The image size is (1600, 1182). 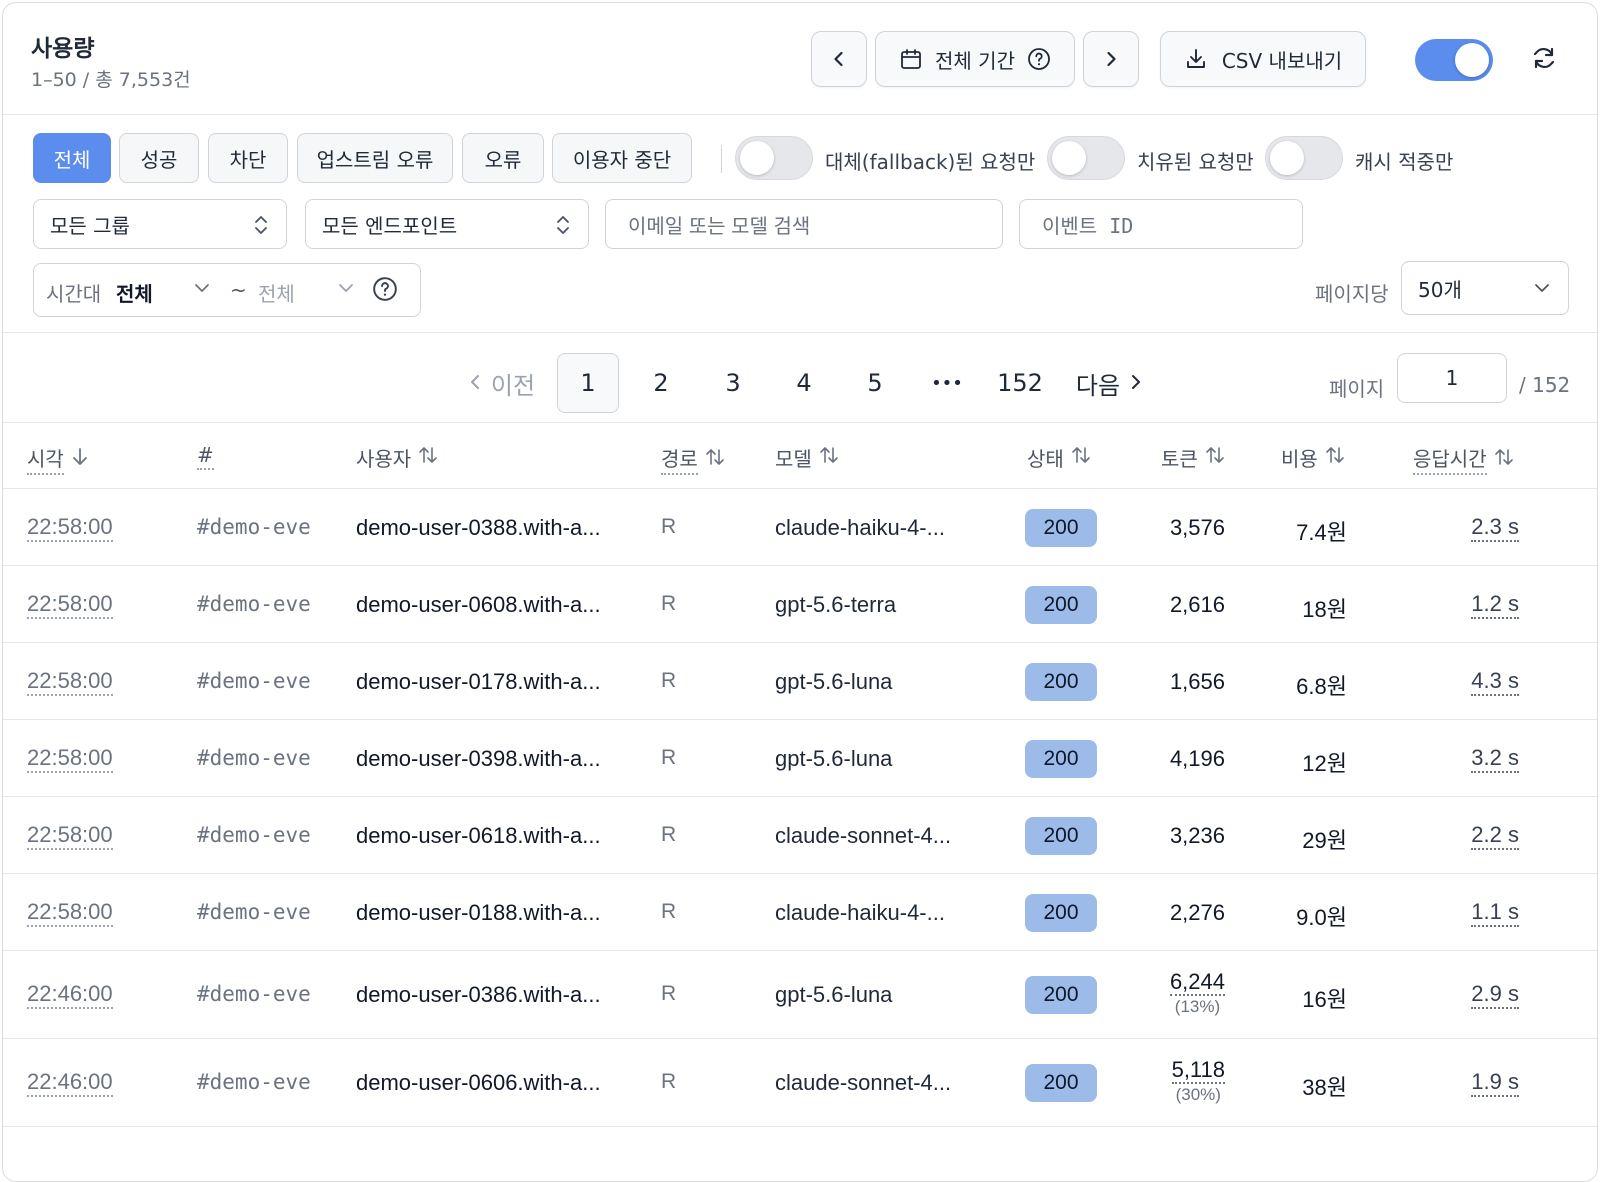 I want to click on endpoint-select-value: 모든 엔드포인트, so click(x=390, y=225).